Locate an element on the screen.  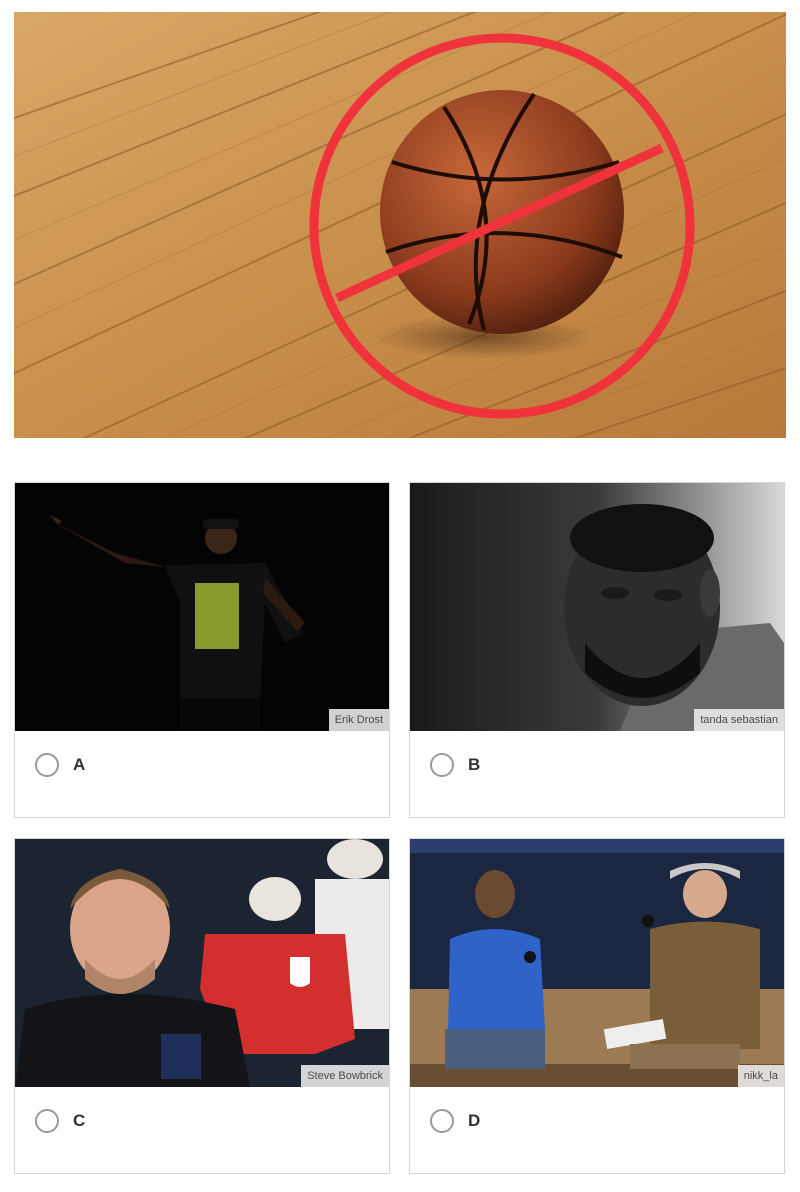
option-label: D is located at coordinates (474, 1120).